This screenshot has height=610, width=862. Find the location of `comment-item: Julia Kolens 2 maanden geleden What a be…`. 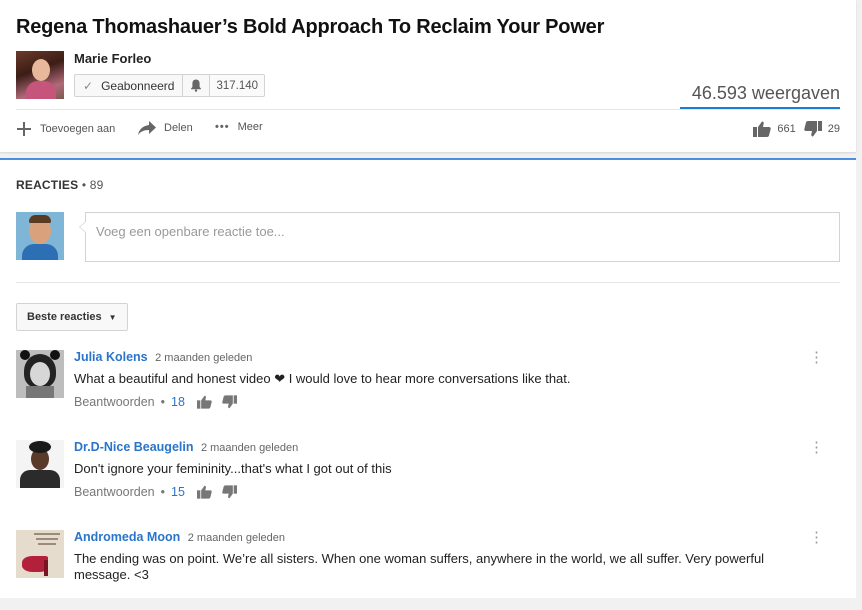

comment-item: Julia Kolens 2 maanden geleden What a be… is located at coordinates (428, 390).